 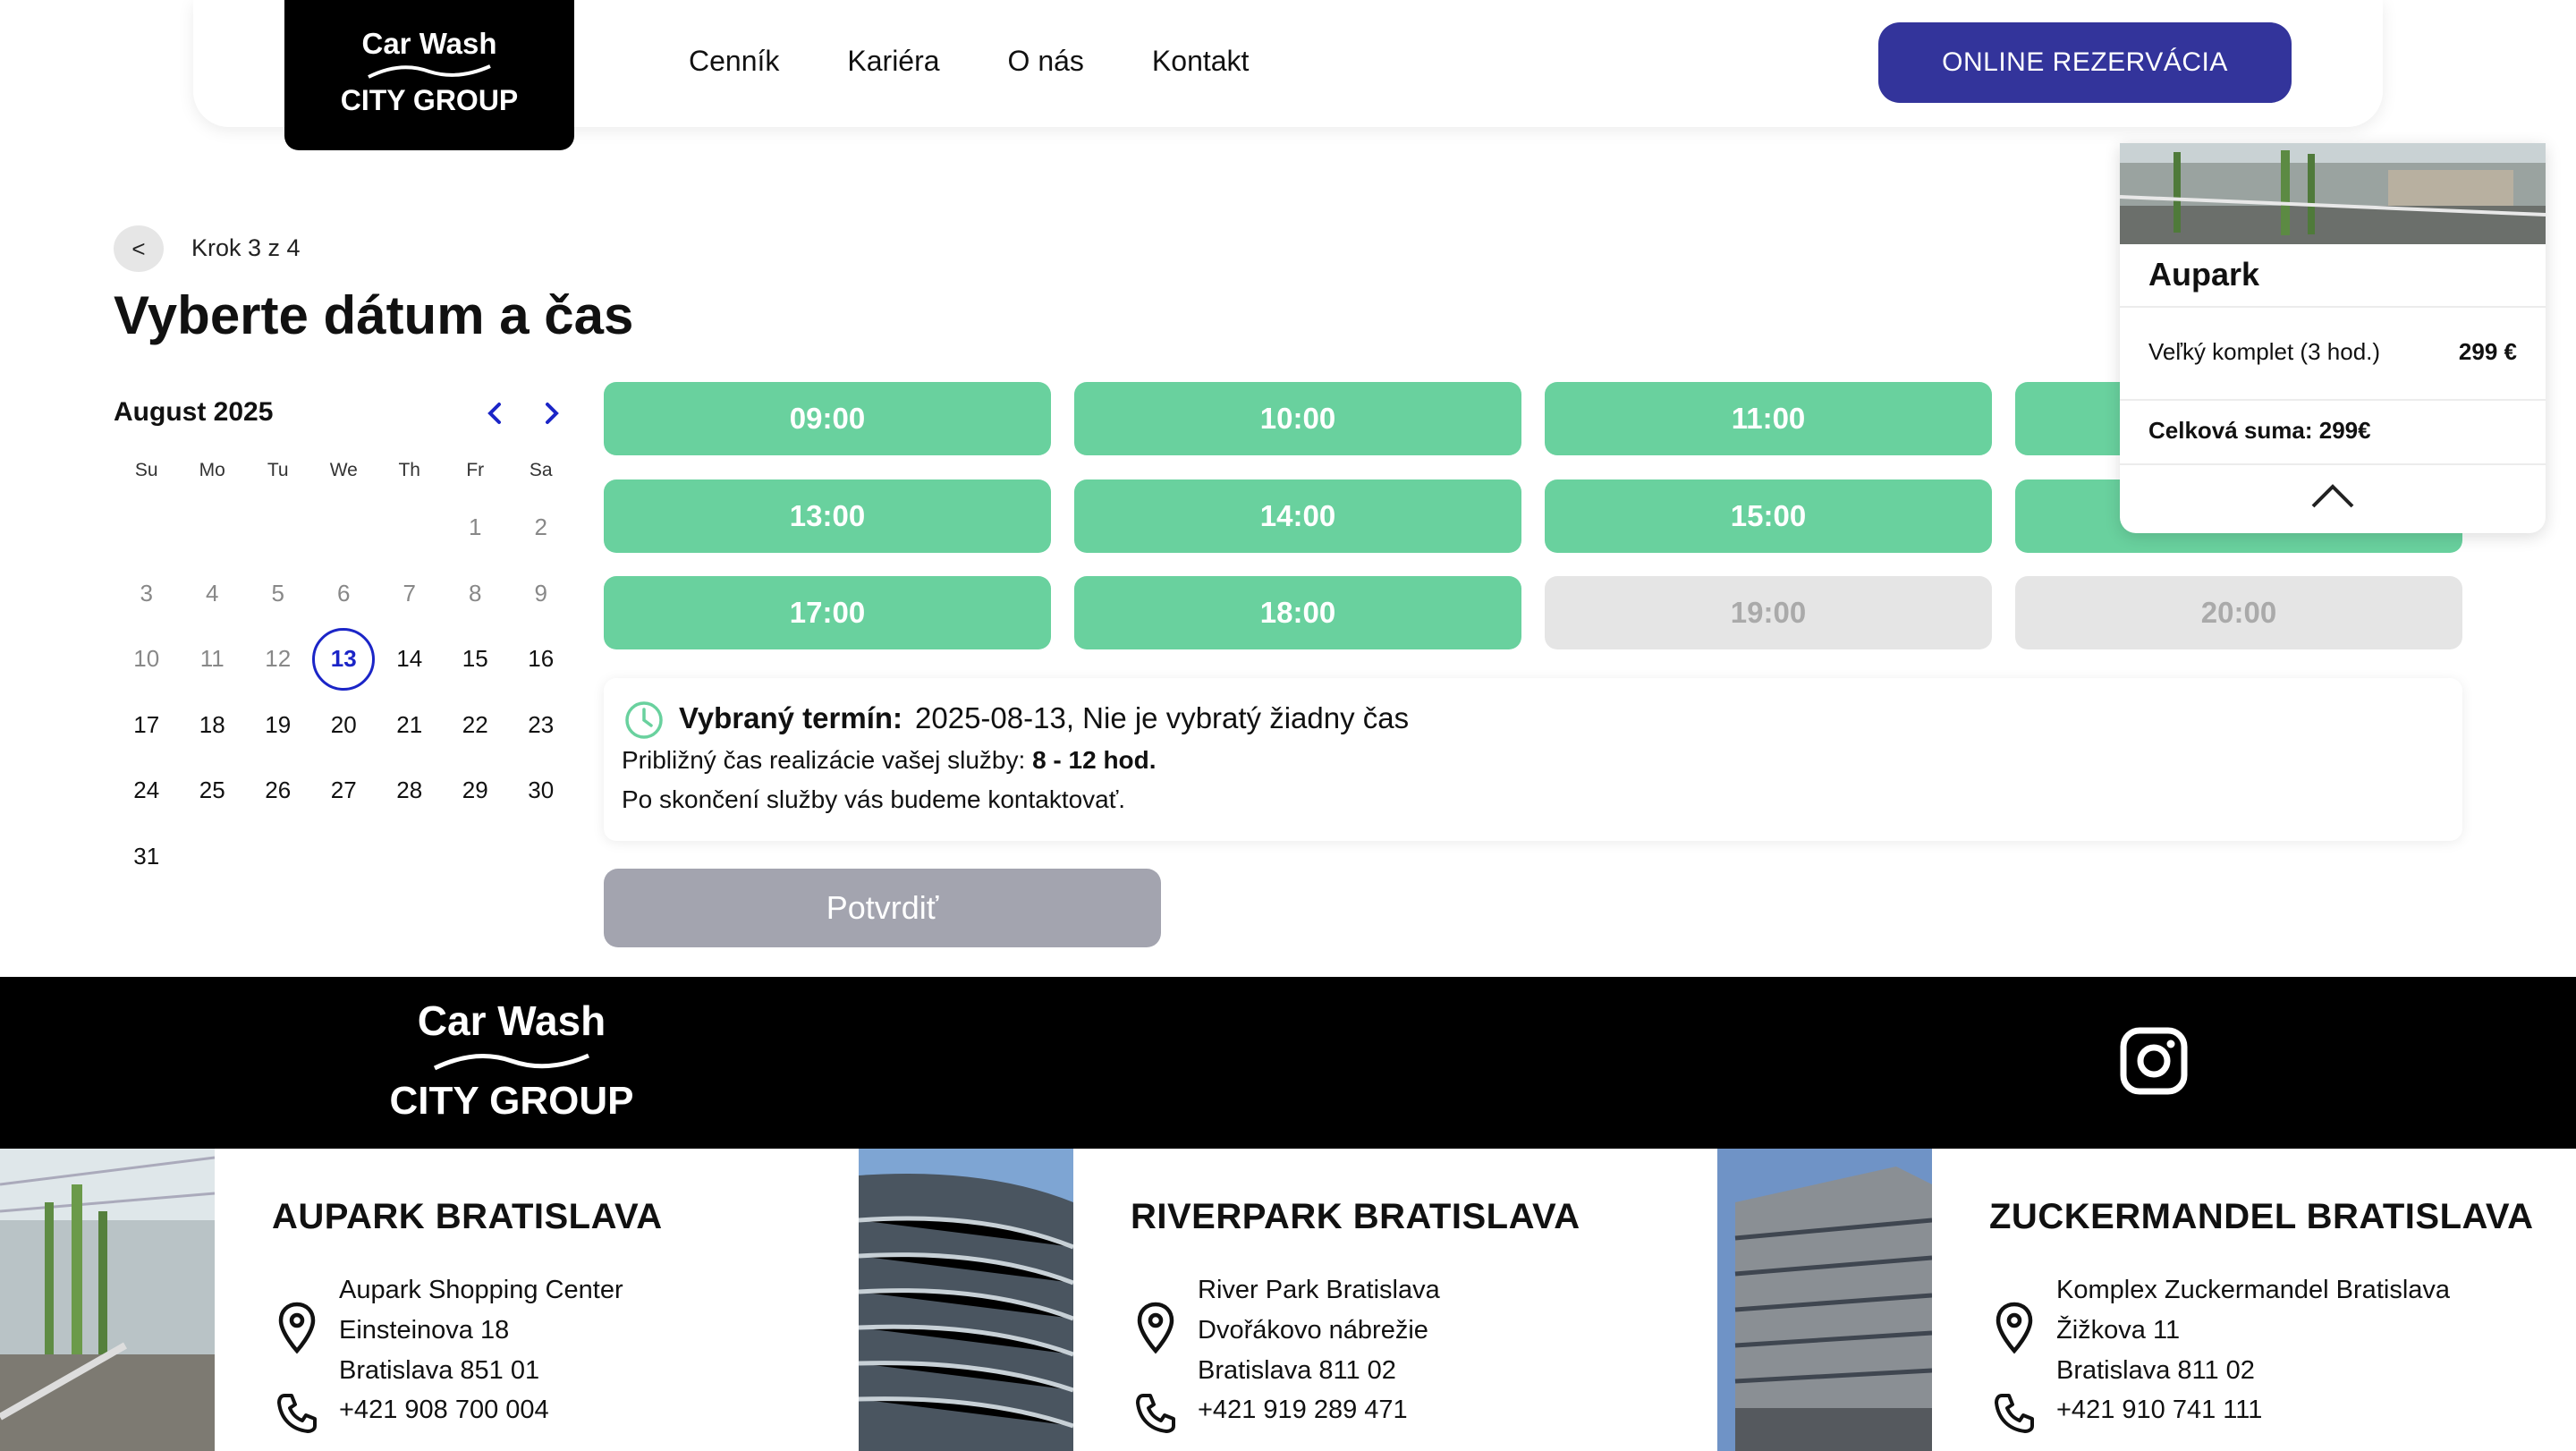 I want to click on calendar-day: 29, so click(x=476, y=791).